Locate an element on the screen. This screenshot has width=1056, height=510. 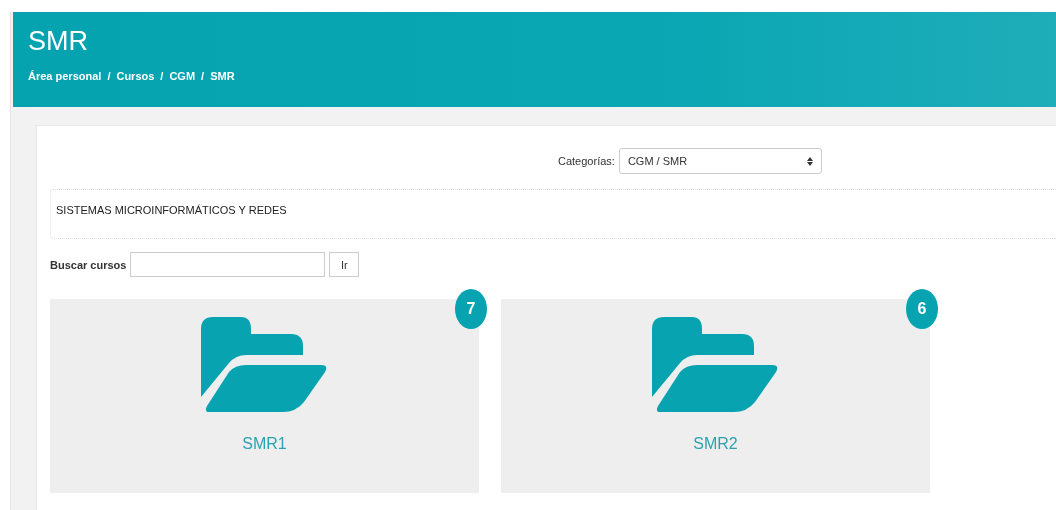
search-label: Buscar cursos is located at coordinates (88, 264).